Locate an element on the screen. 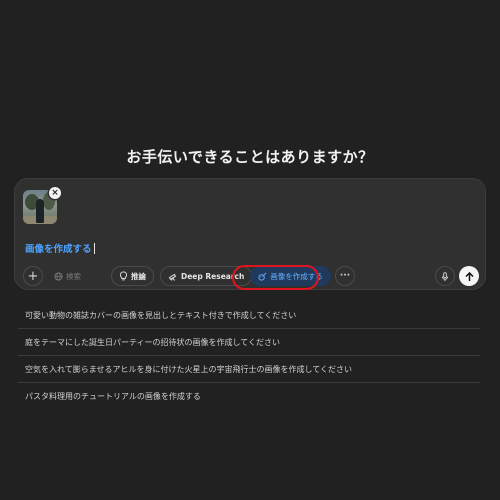  more-icon: ··· is located at coordinates (345, 276).